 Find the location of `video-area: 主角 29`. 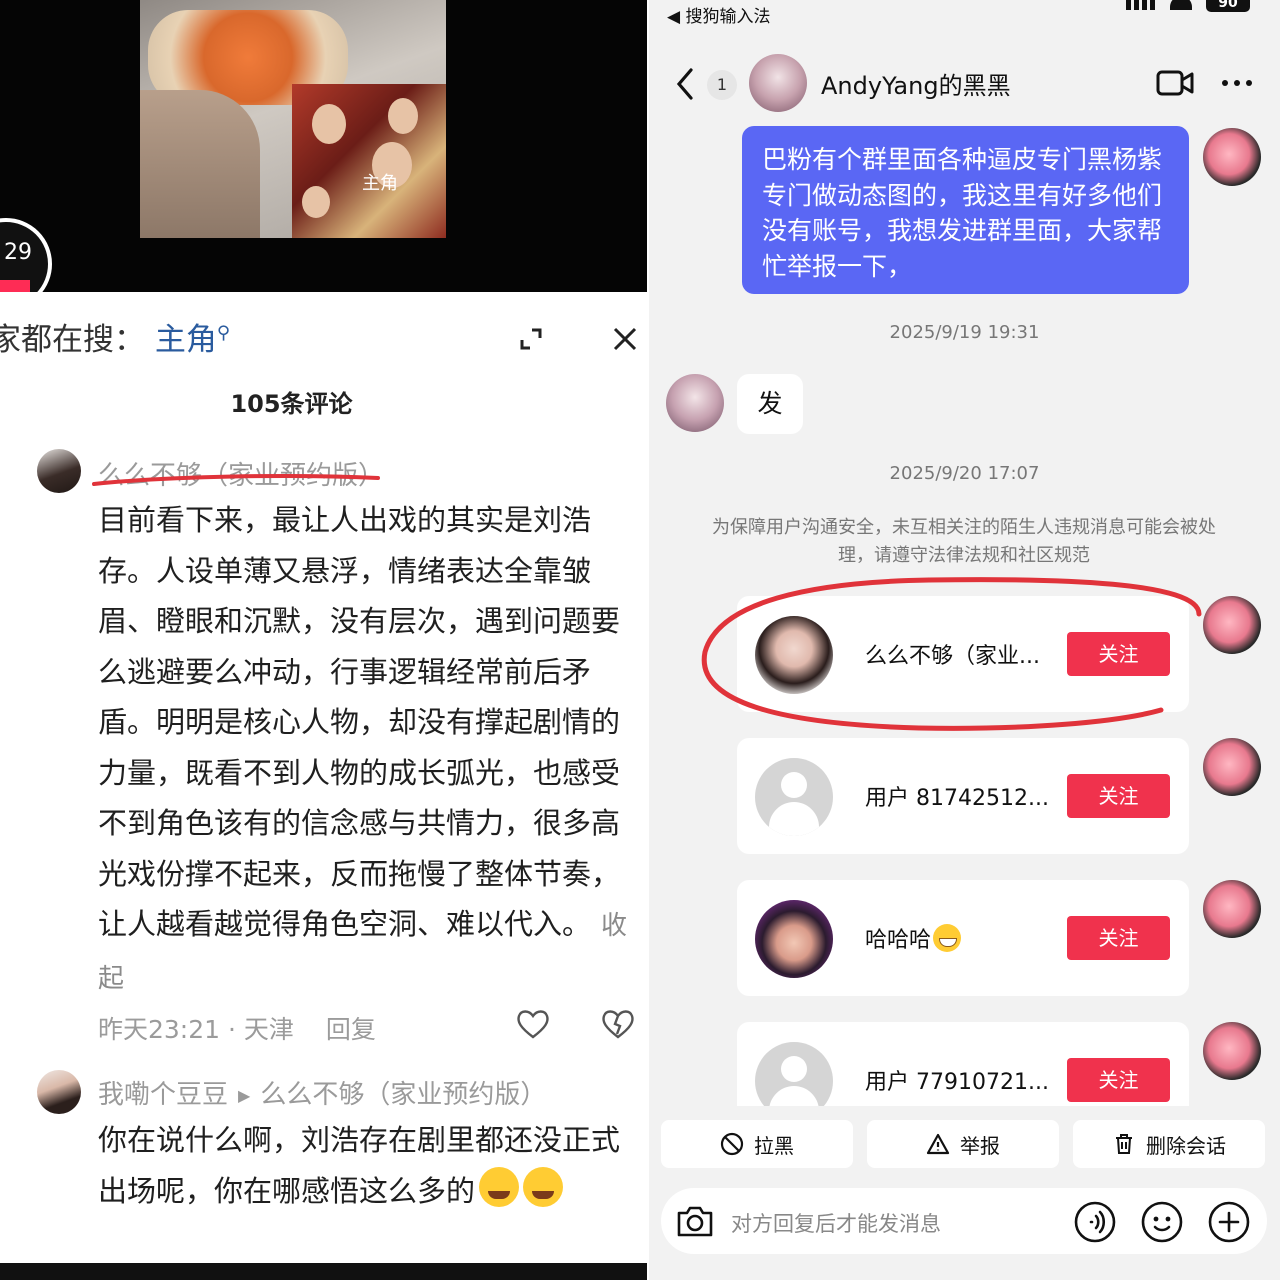

video-area: 主角 29 is located at coordinates (323, 155).